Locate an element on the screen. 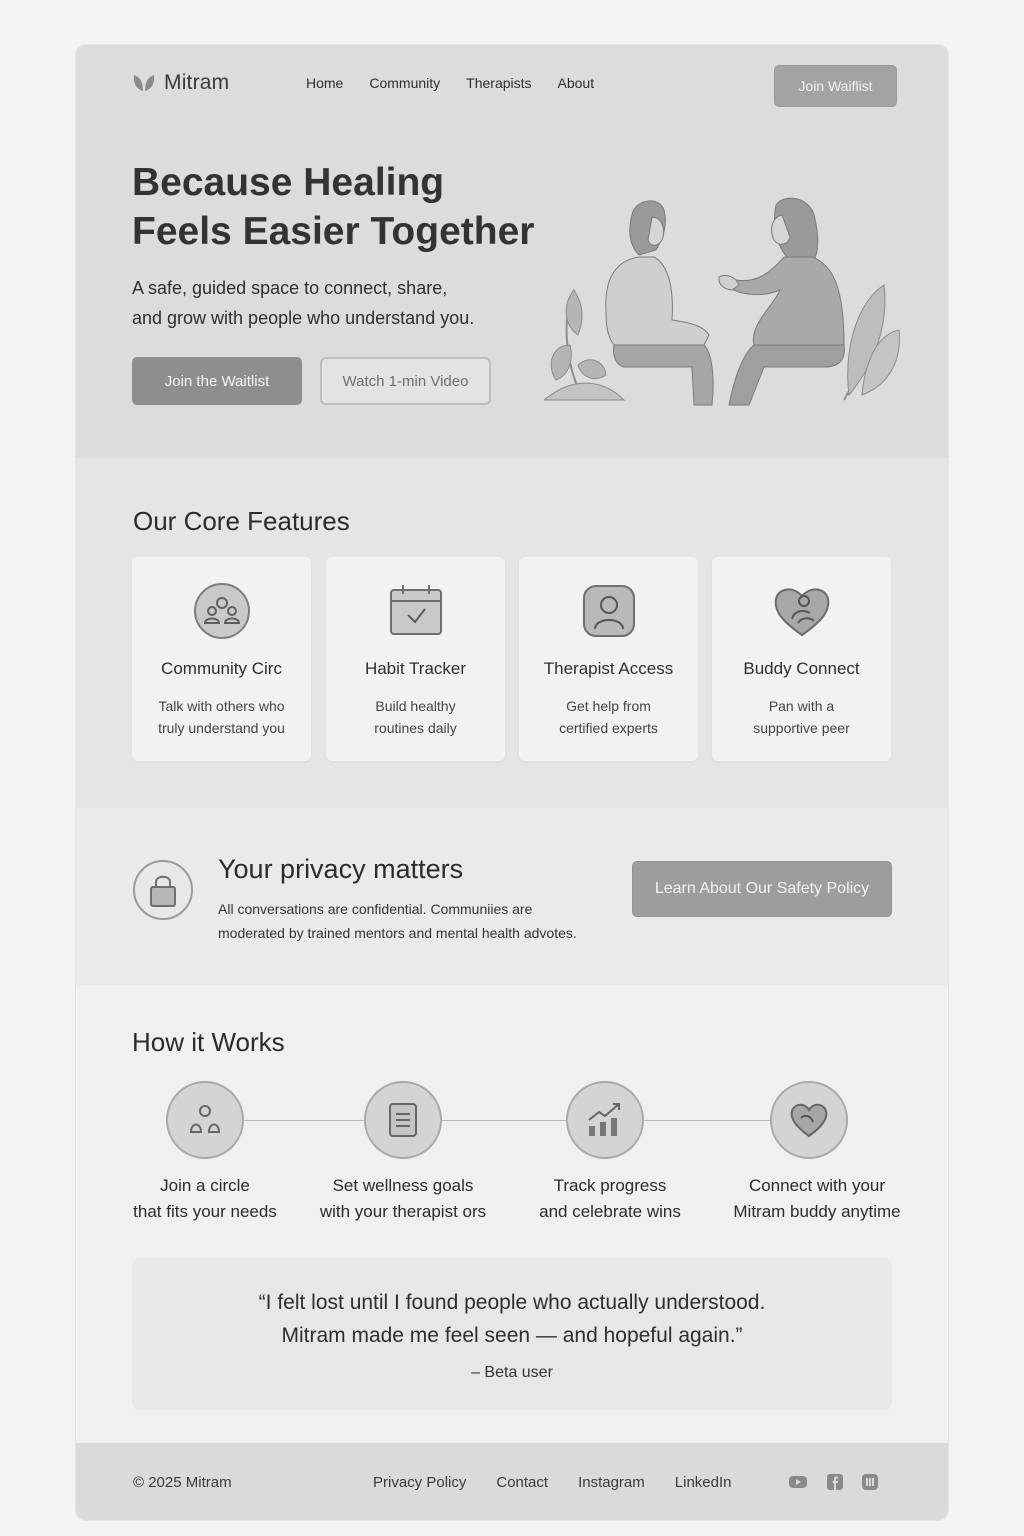 The image size is (1024, 1536). feature-desc: Get help from certified experts is located at coordinates (608, 717).